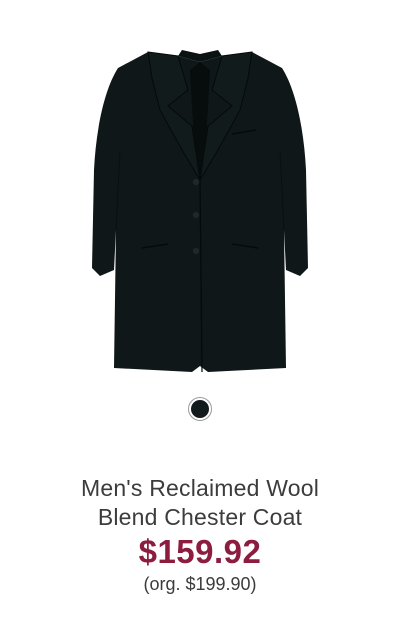 This screenshot has height=630, width=400. Describe the element at coordinates (200, 551) in the screenshot. I see `sale-price: $159.92` at that location.